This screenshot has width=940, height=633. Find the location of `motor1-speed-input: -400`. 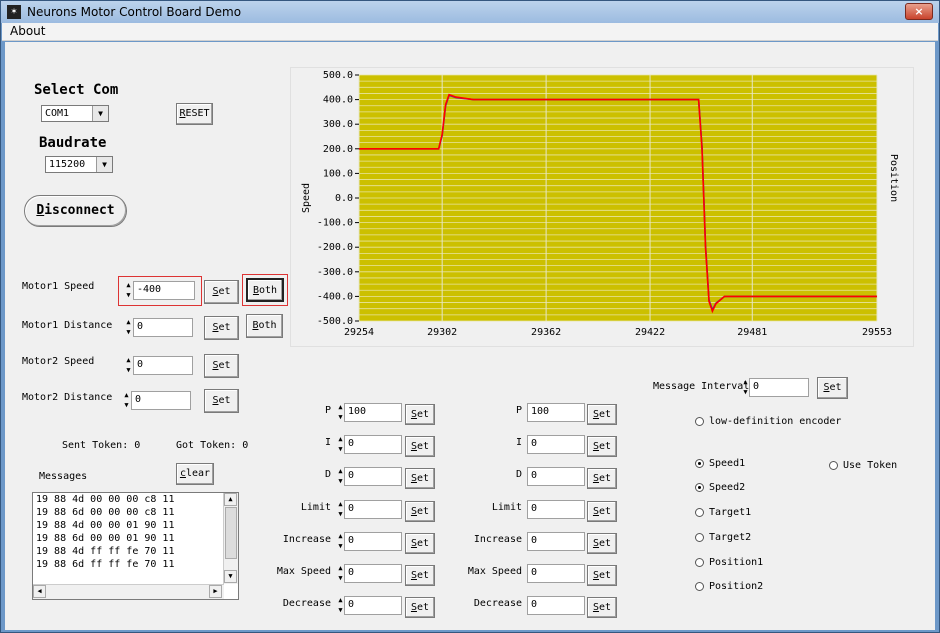

motor1-speed-input: -400 is located at coordinates (164, 290).